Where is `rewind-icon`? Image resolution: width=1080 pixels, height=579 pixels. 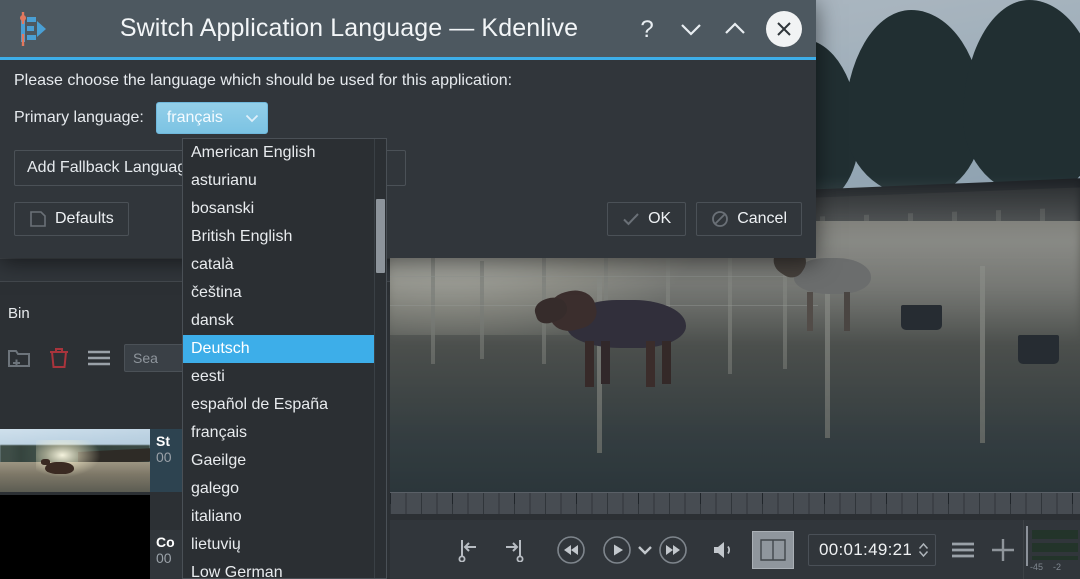 rewind-icon is located at coordinates (571, 550).